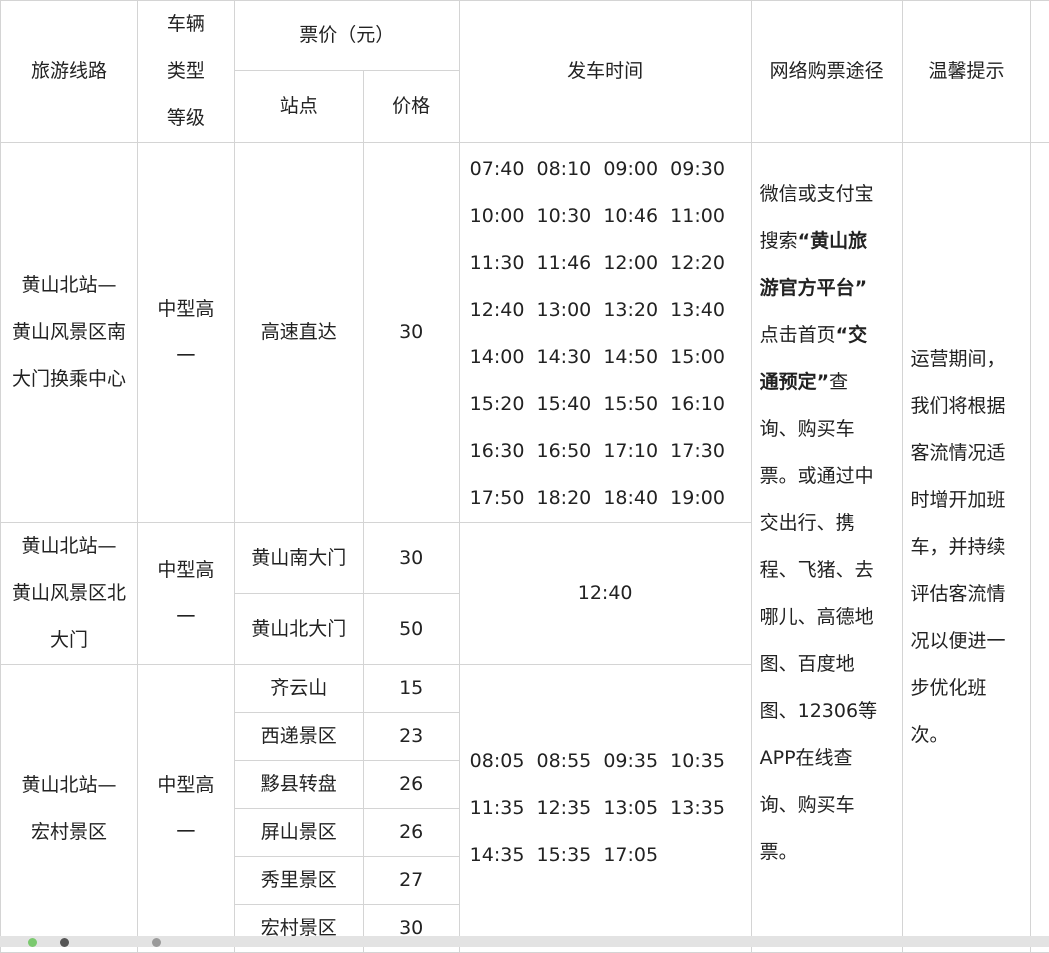 The image size is (1049, 953). Describe the element at coordinates (411, 629) in the screenshot. I see `price-cell: 50` at that location.